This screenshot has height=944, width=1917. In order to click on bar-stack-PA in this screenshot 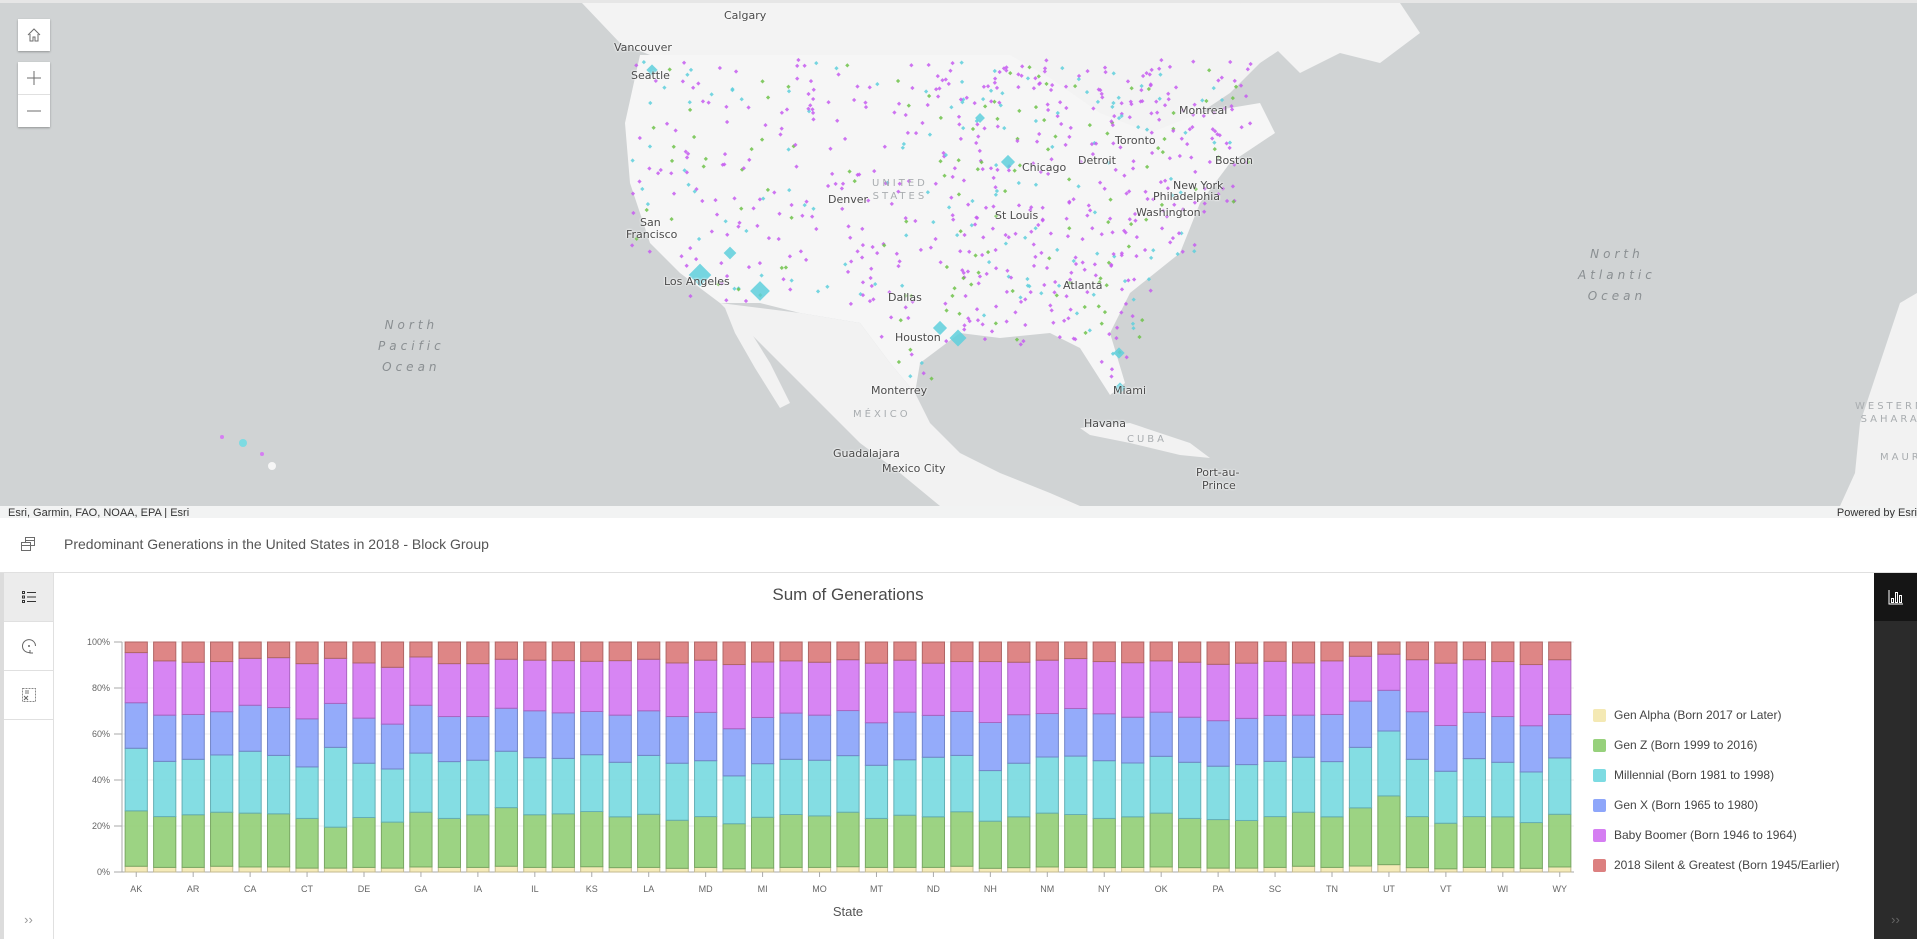, I will do `click(1218, 757)`.